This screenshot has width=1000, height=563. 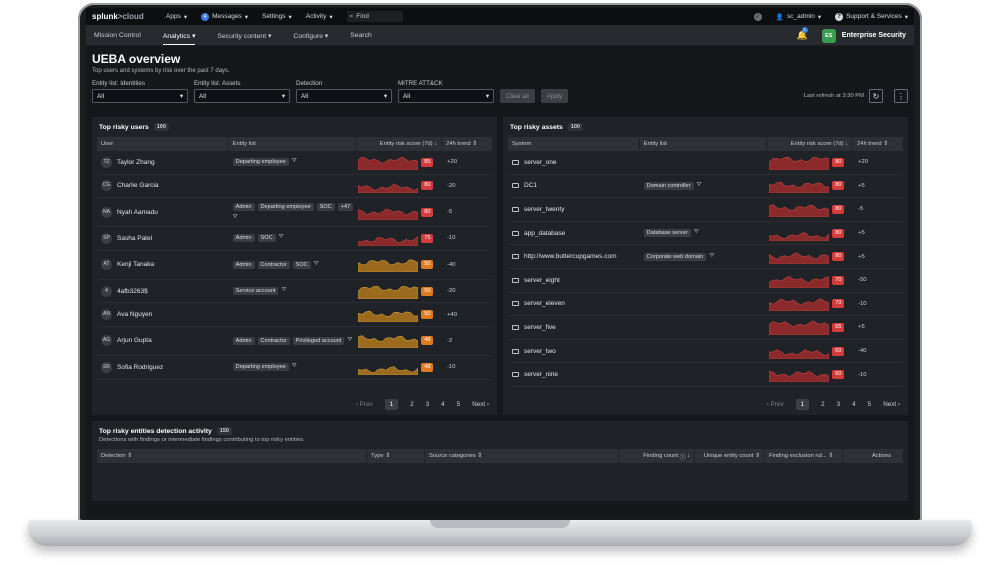 I want to click on entity-name: Sofia Rodriguez, so click(x=140, y=367).